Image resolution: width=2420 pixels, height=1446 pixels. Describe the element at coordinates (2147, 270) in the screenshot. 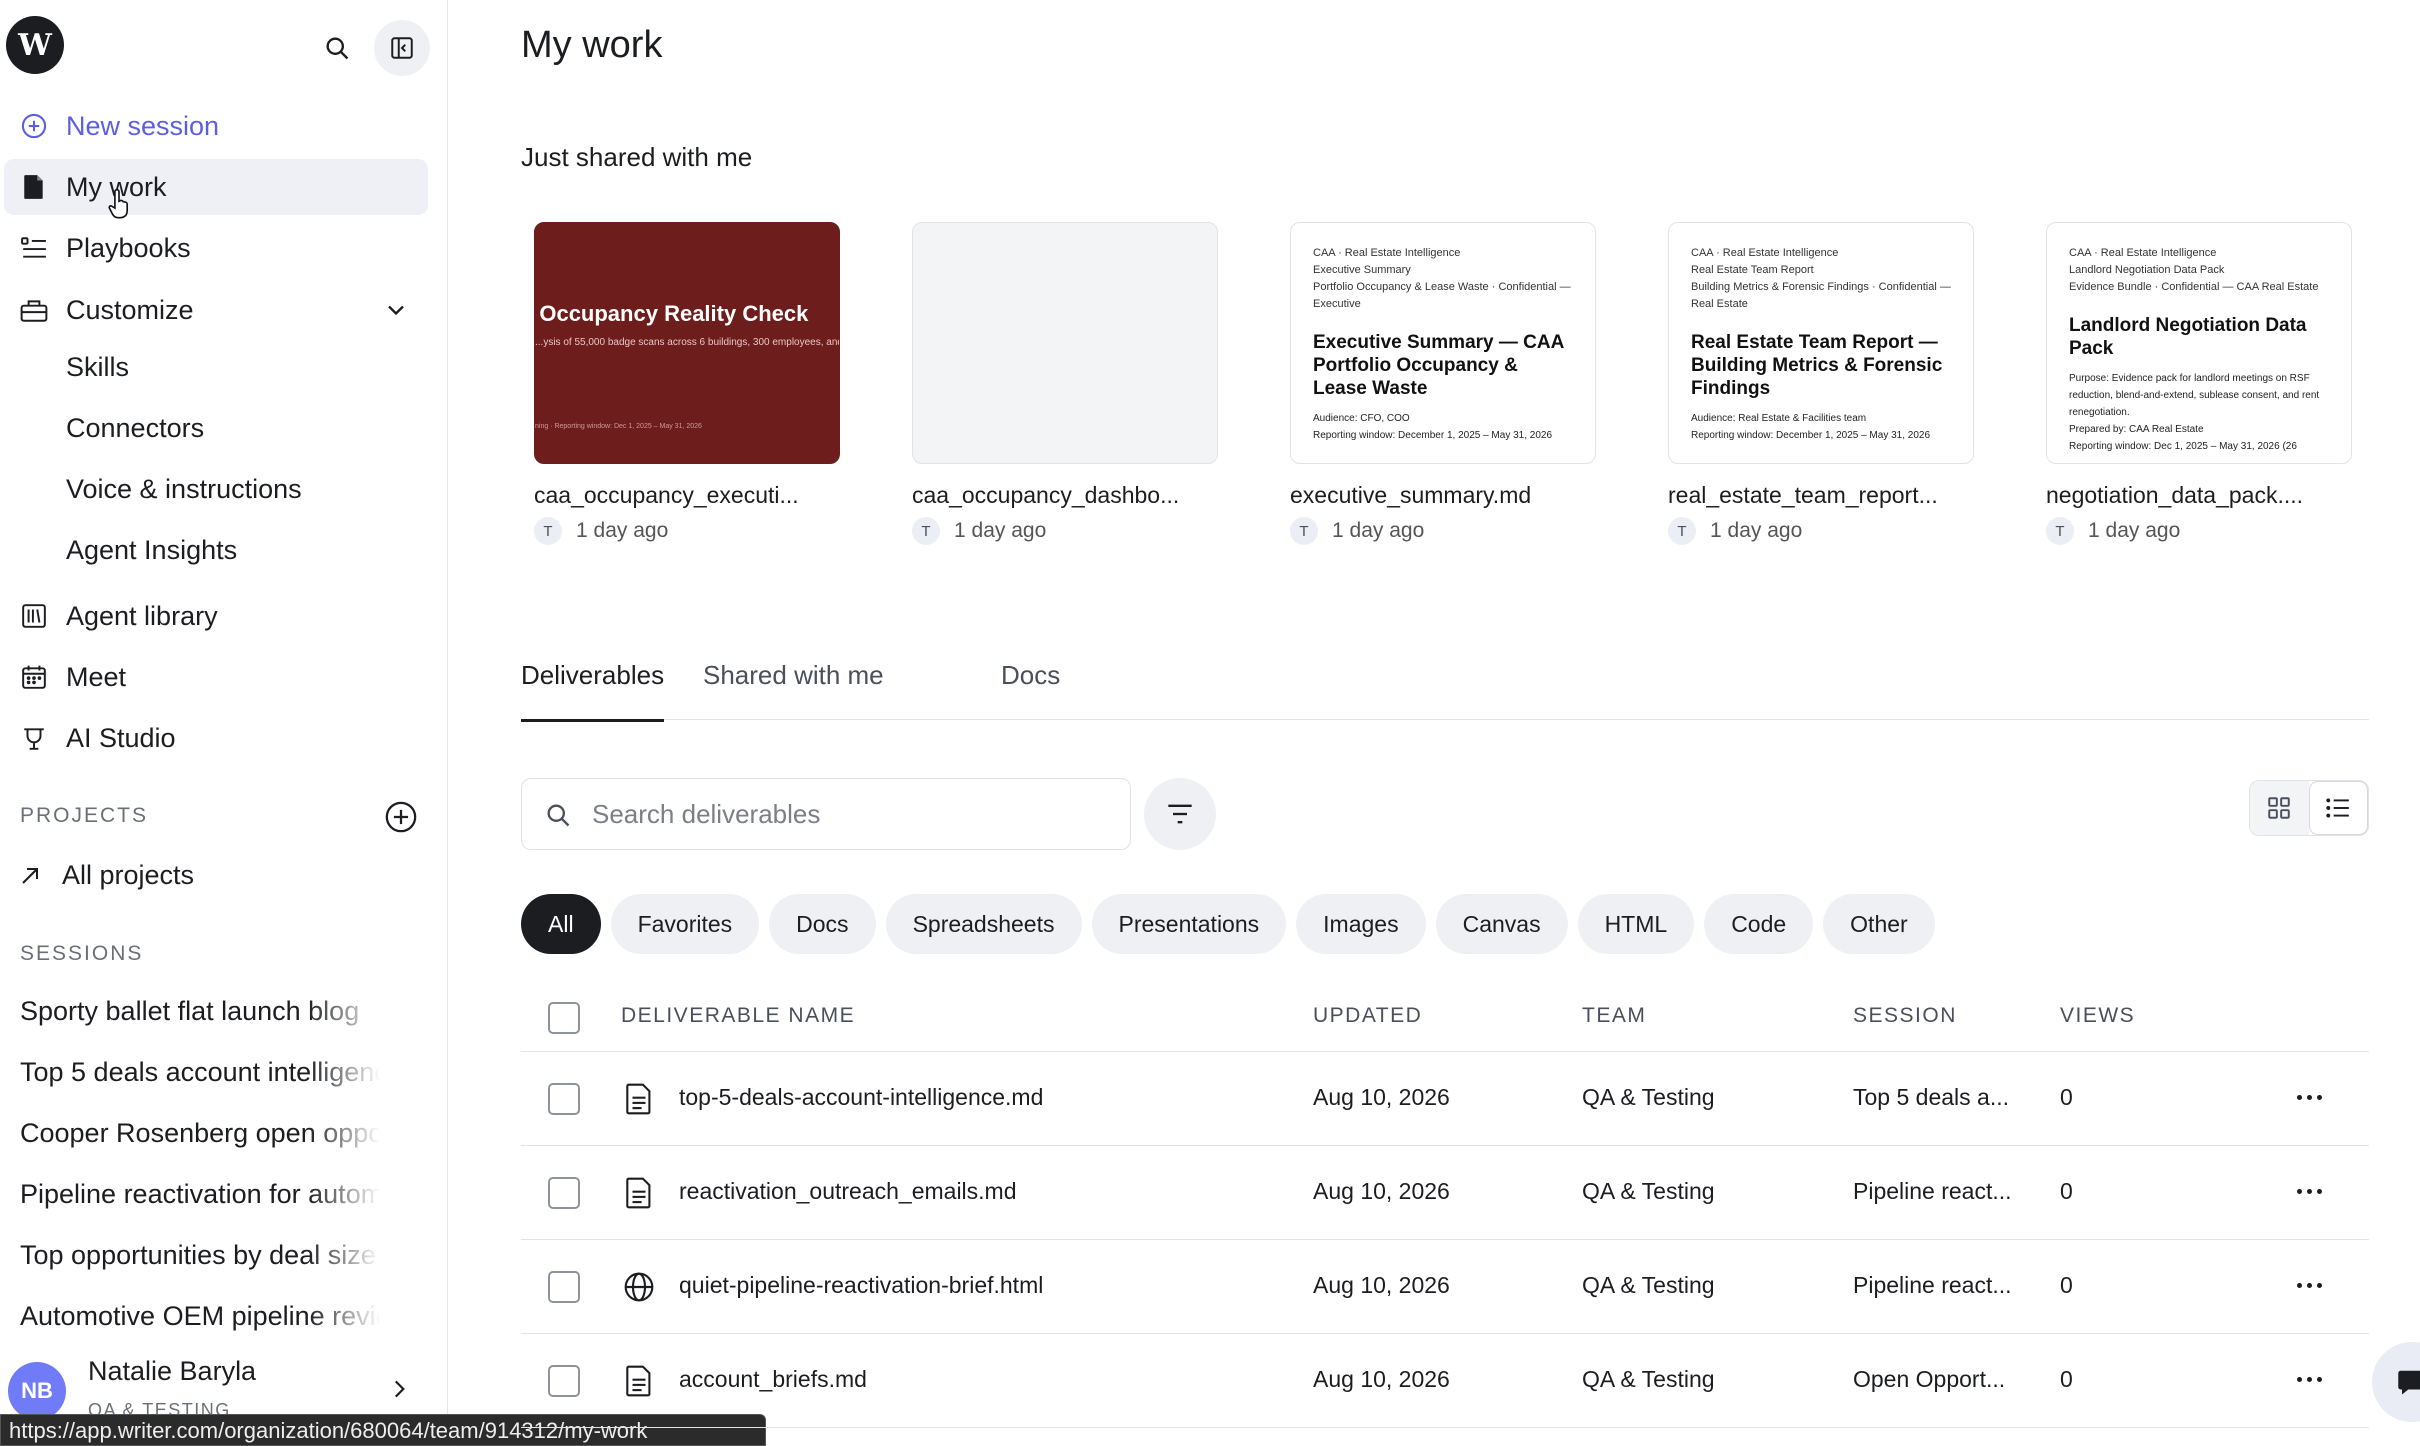

I see `doc-meta-line: Landlord Negotiation Data Pack` at that location.